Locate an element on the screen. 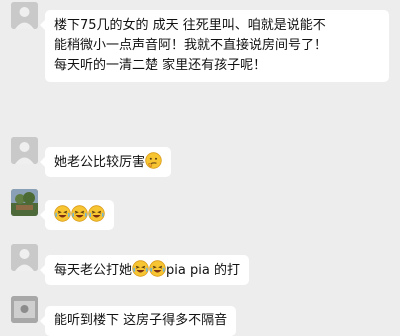  message-bubble: 每天老公打她 pia pia 的打 is located at coordinates (144, 270).